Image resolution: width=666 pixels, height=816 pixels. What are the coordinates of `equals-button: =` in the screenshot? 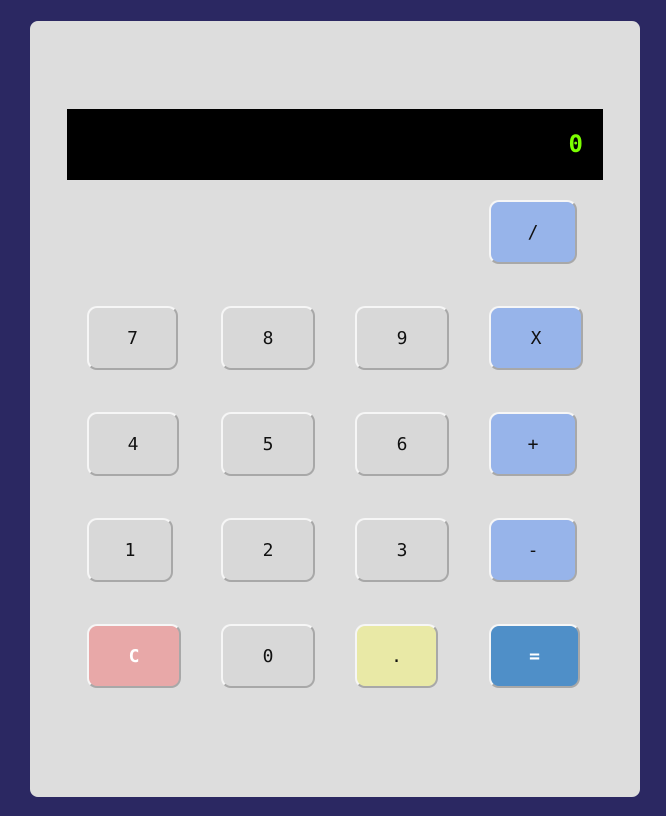 It's located at (534, 656).